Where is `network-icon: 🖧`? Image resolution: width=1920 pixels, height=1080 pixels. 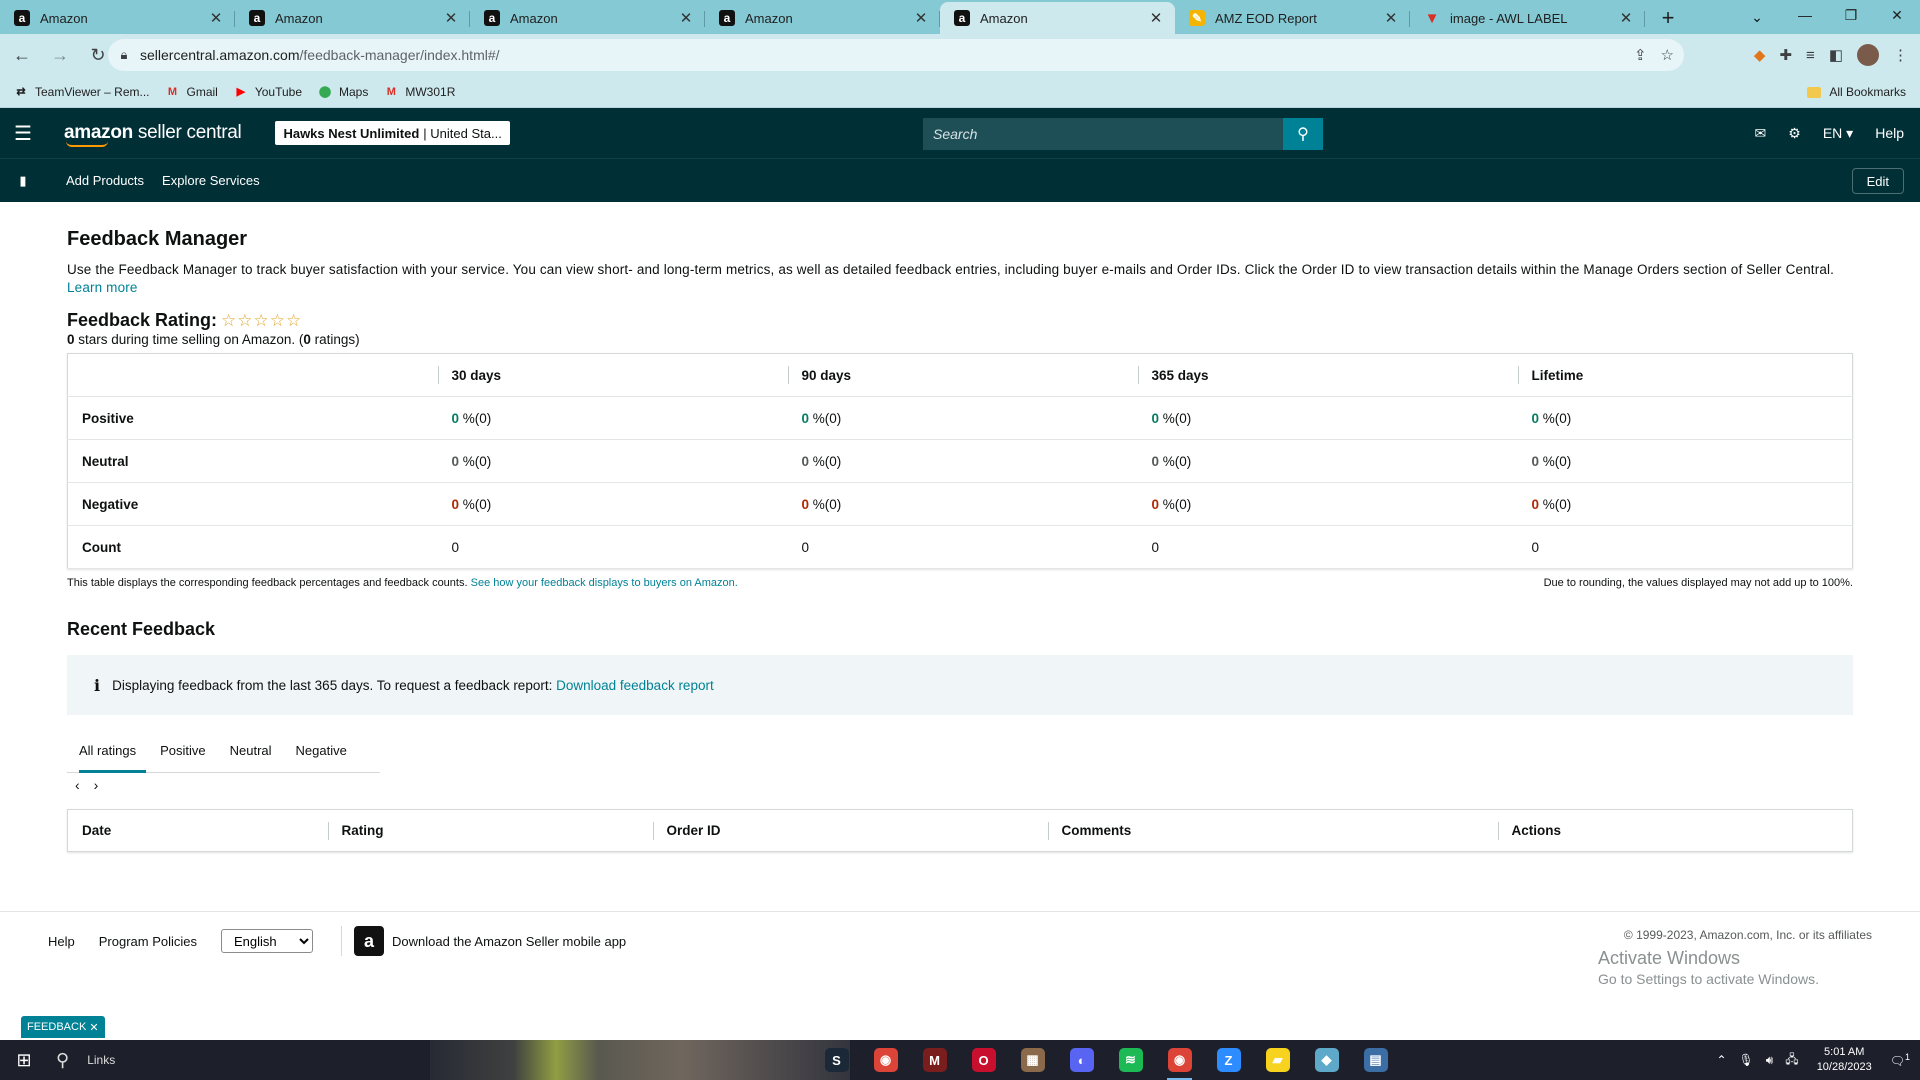
network-icon: 🖧 is located at coordinates (1791, 1060).